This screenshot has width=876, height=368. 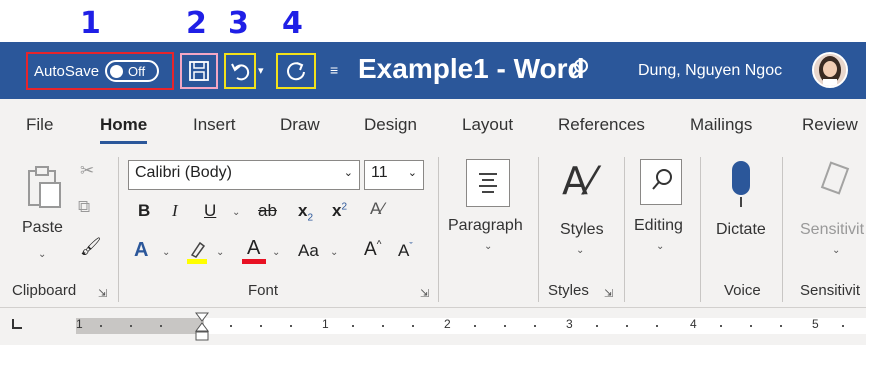 I want to click on ruler-margin, so click(x=140, y=326).